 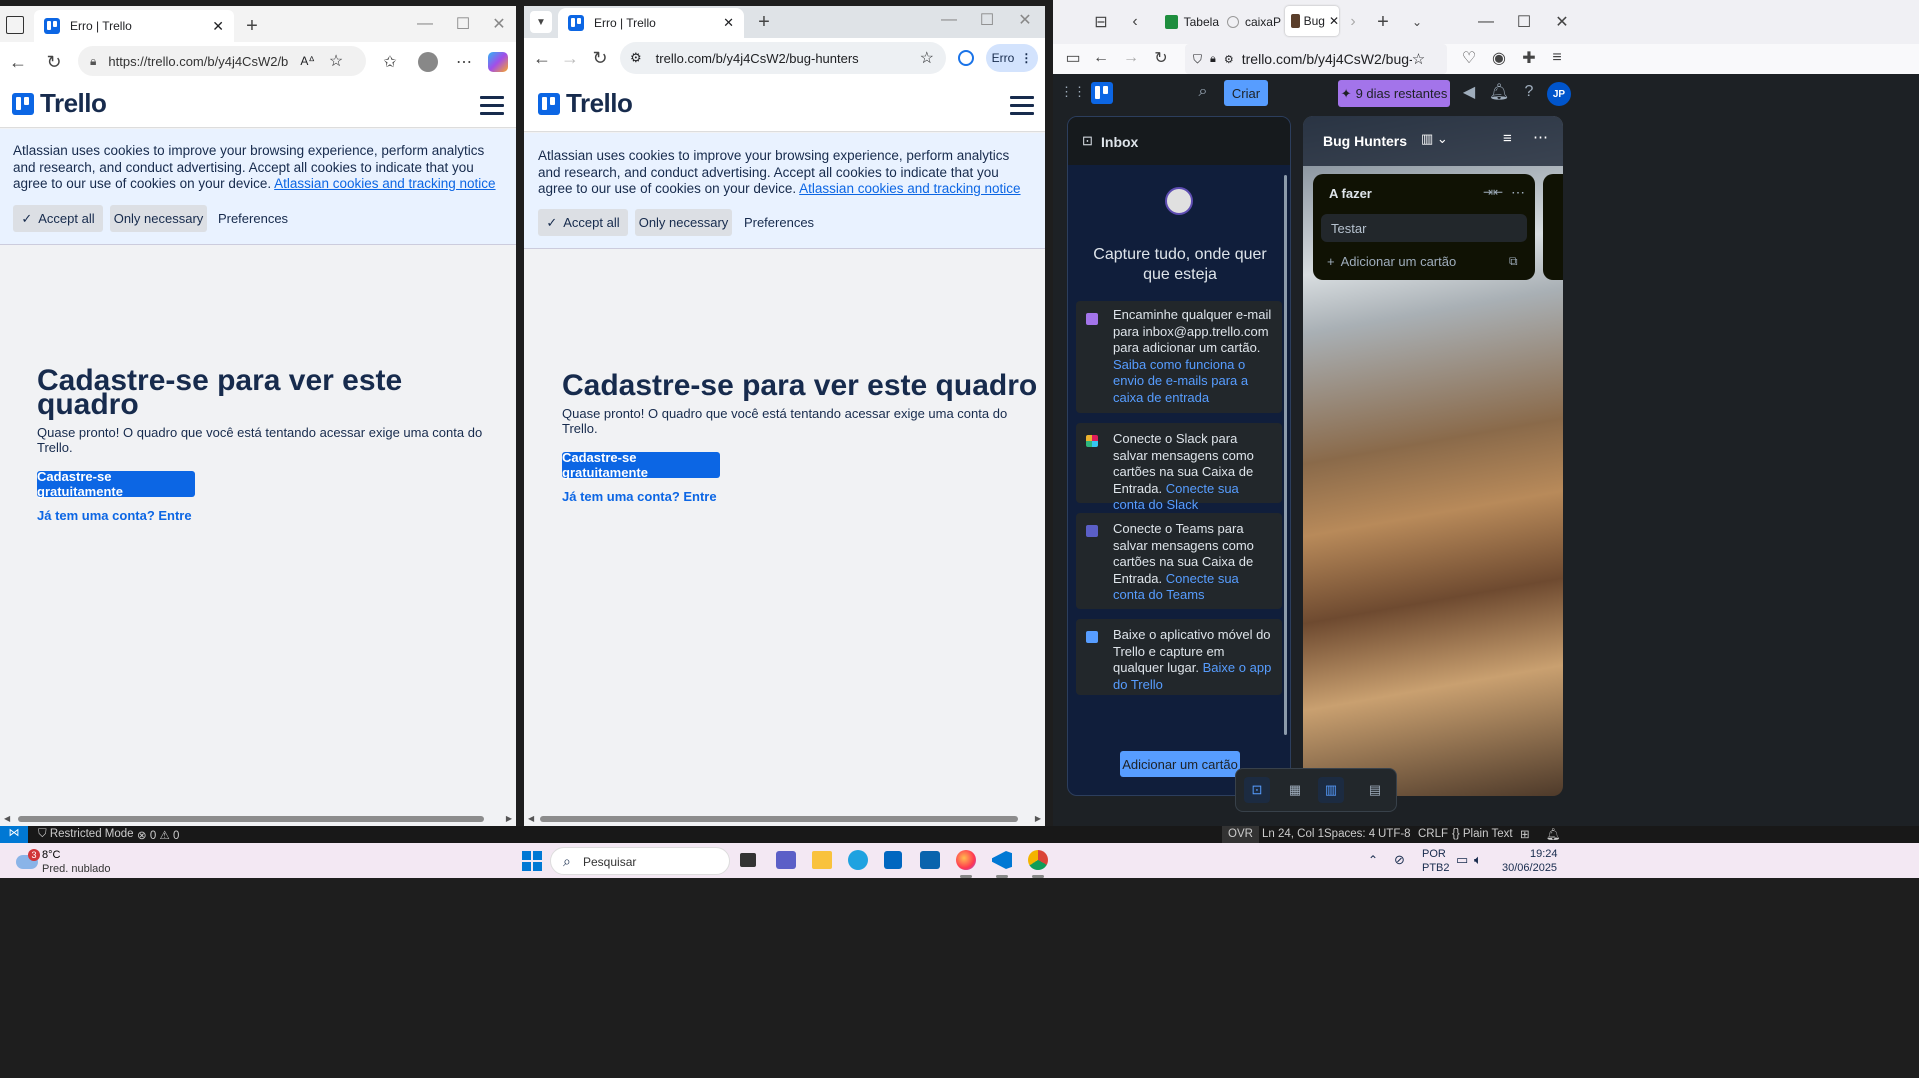 What do you see at coordinates (651, 23) in the screenshot?
I see `chrome-tab-active: Erro | Trello ✕` at bounding box center [651, 23].